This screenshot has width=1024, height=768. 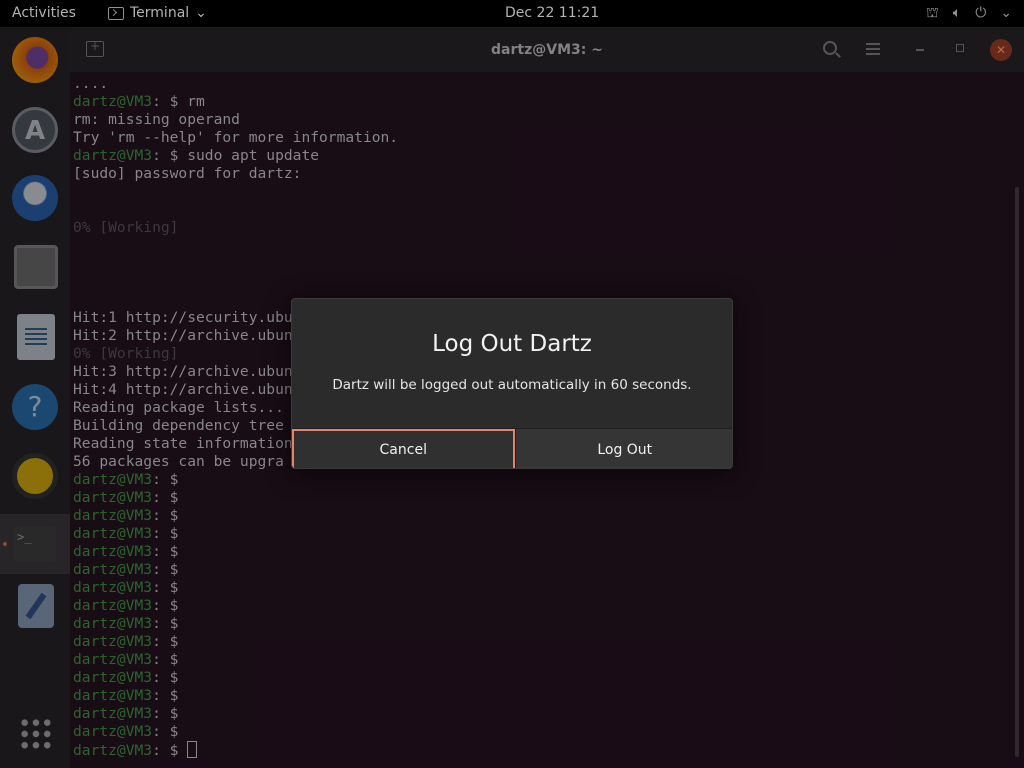 What do you see at coordinates (512, 344) in the screenshot?
I see `dialog-title: Log Out Dartz` at bounding box center [512, 344].